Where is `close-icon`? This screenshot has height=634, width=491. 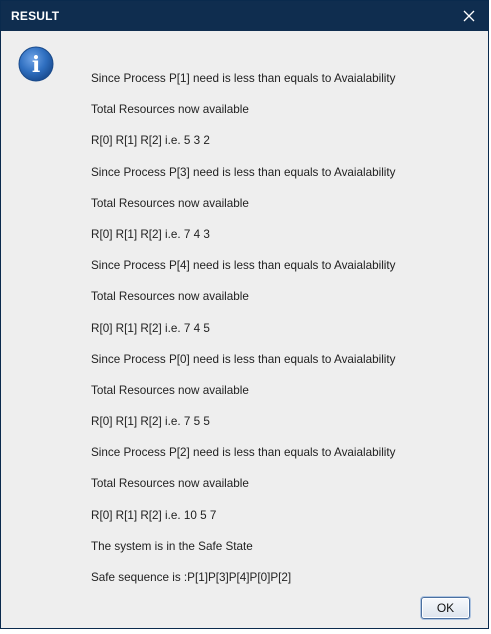
close-icon is located at coordinates (469, 16).